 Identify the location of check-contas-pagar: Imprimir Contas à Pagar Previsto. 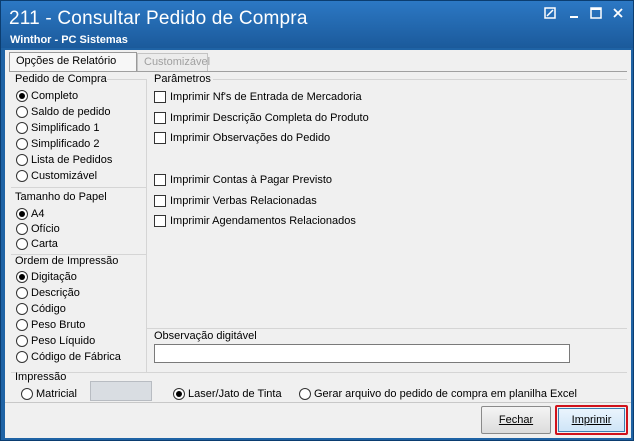
(243, 179).